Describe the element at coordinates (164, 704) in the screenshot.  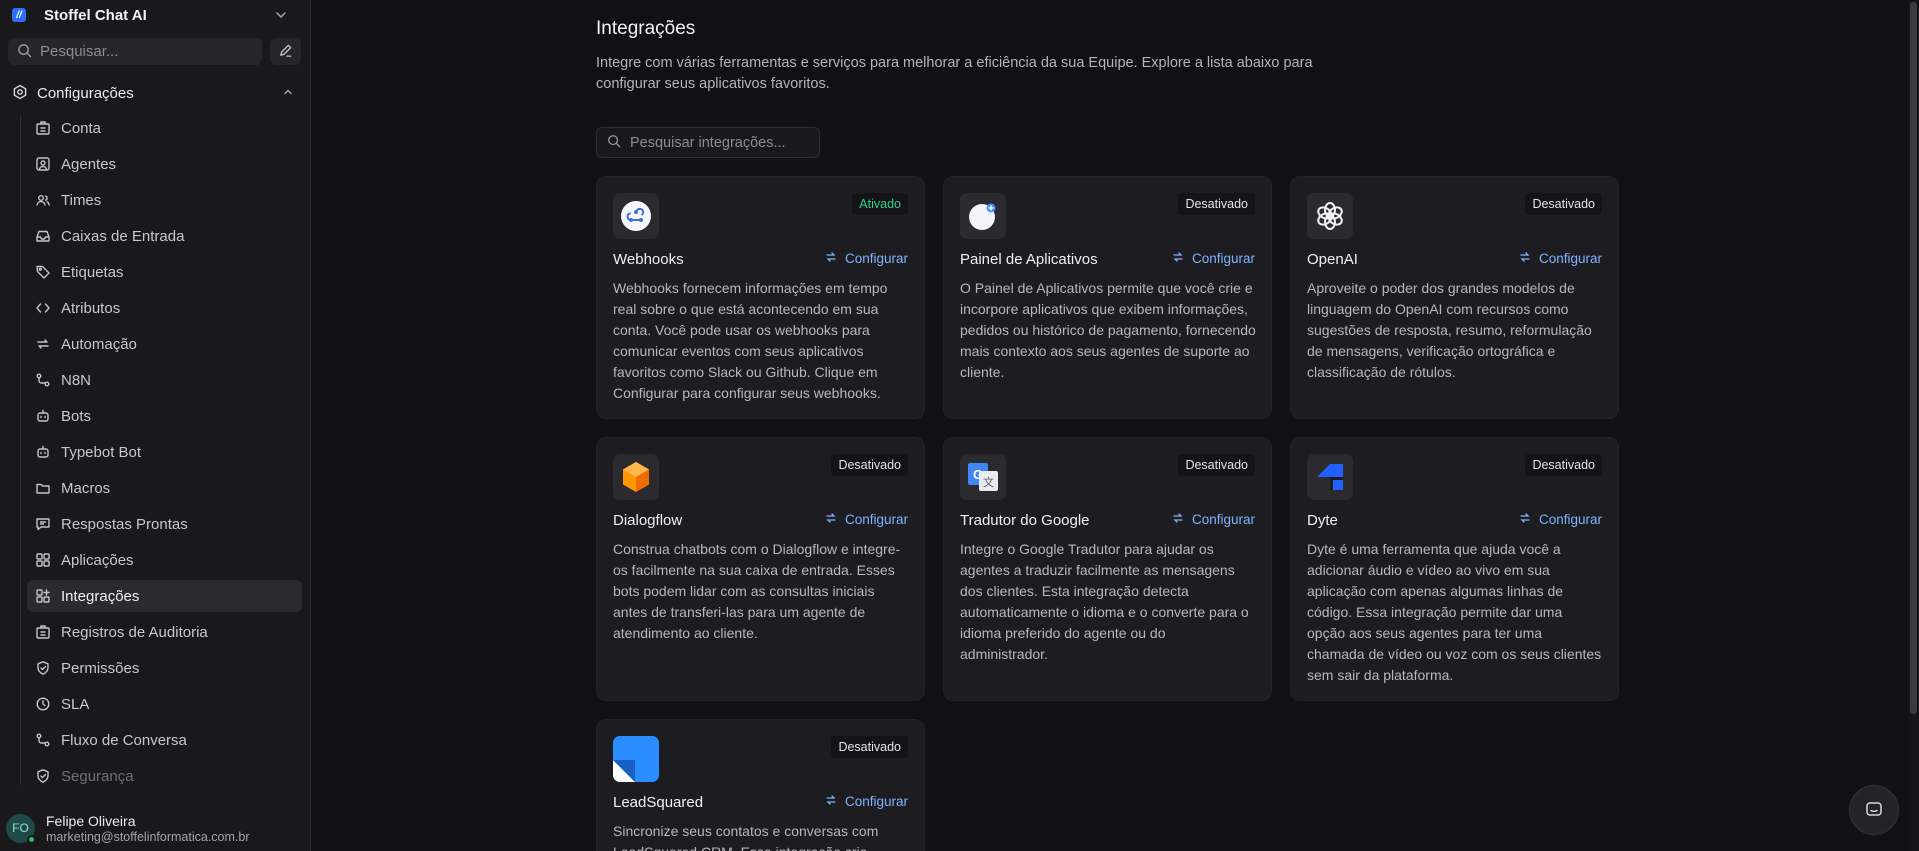
I see `sidebar-item-16: SLA` at that location.